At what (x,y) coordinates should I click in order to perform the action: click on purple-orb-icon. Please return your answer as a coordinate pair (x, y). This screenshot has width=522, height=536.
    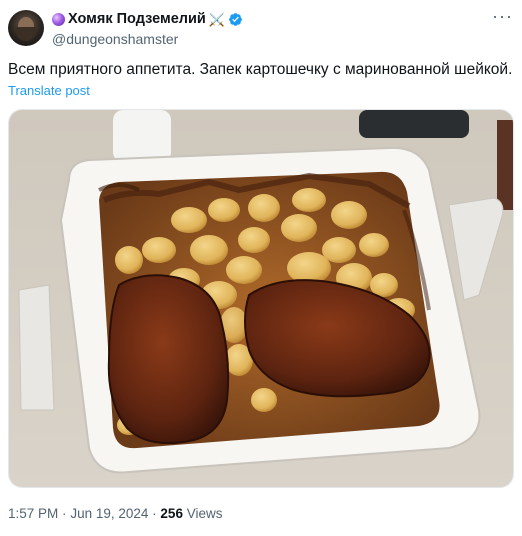
    Looking at the image, I should click on (58, 19).